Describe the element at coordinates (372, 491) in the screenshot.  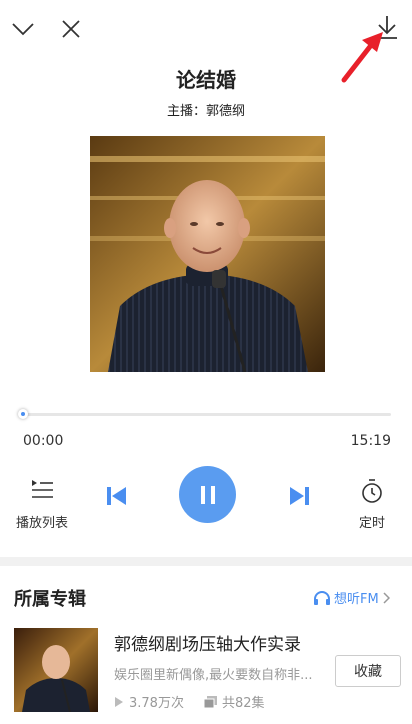
I see `timer-icon` at that location.